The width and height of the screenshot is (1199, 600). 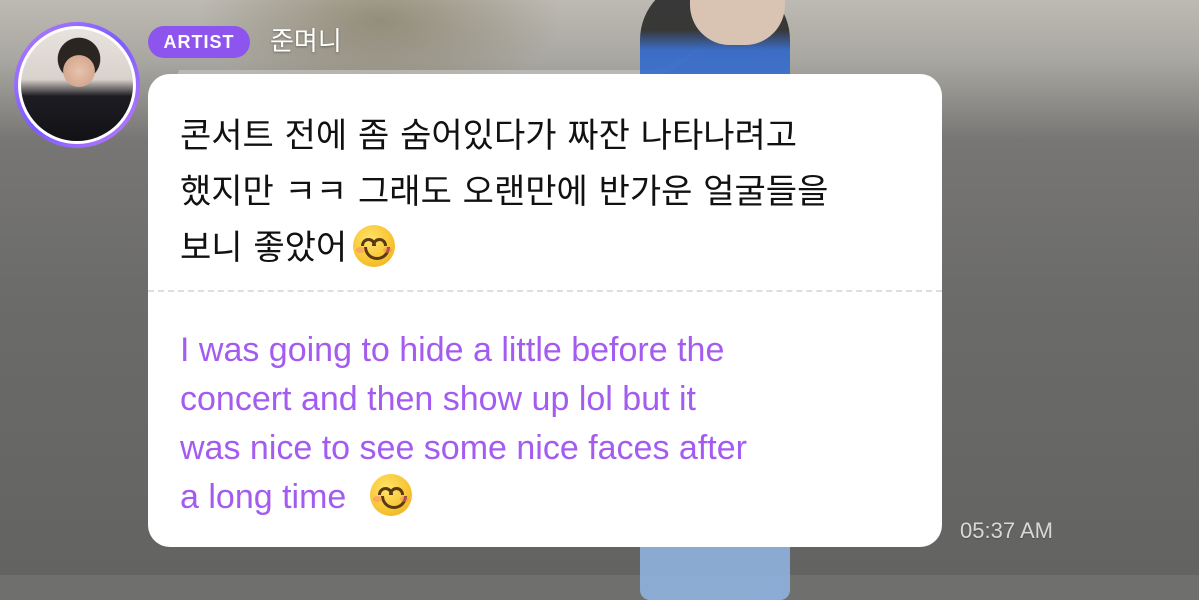 I want to click on message-korean-line: 보니 좋았어, so click(x=550, y=248).